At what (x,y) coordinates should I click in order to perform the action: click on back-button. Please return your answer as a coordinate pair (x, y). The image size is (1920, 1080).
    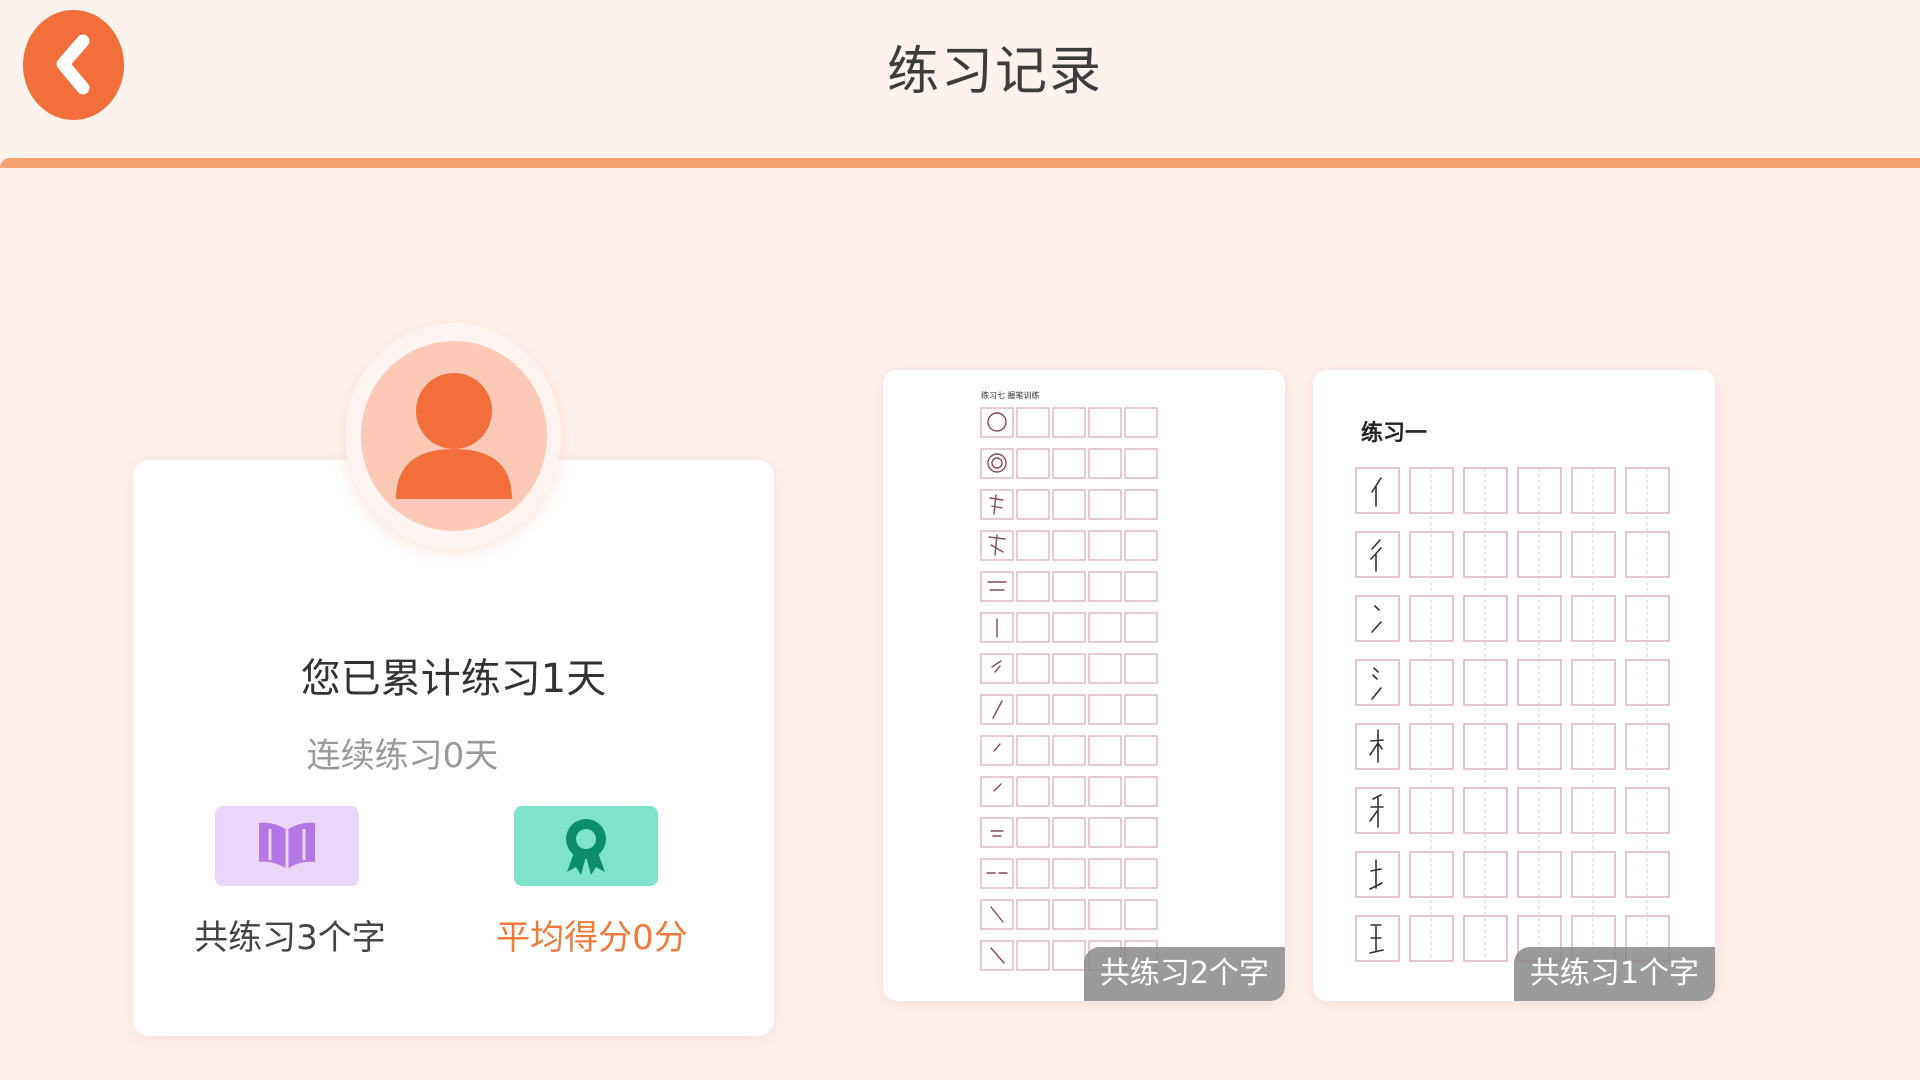
    Looking at the image, I should click on (73, 65).